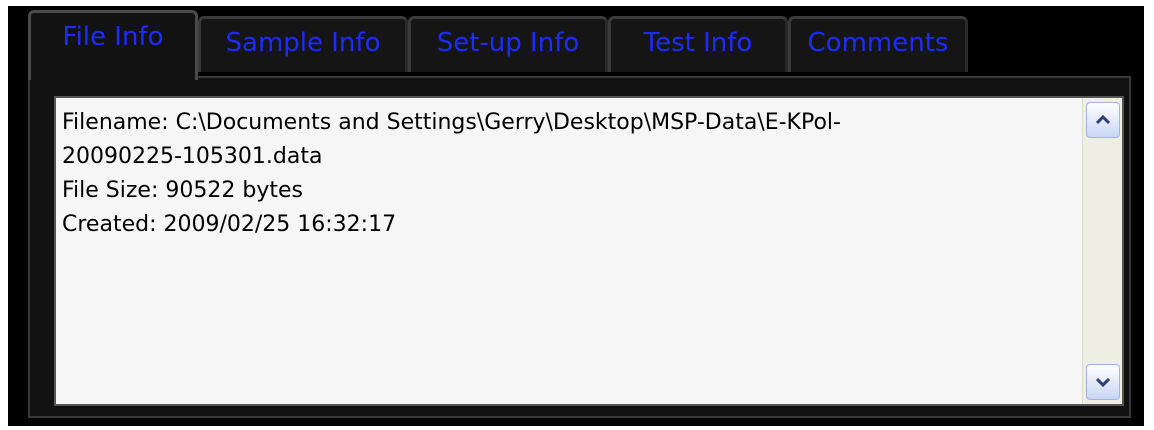  I want to click on vertical-scrollbar, so click(1102, 251).